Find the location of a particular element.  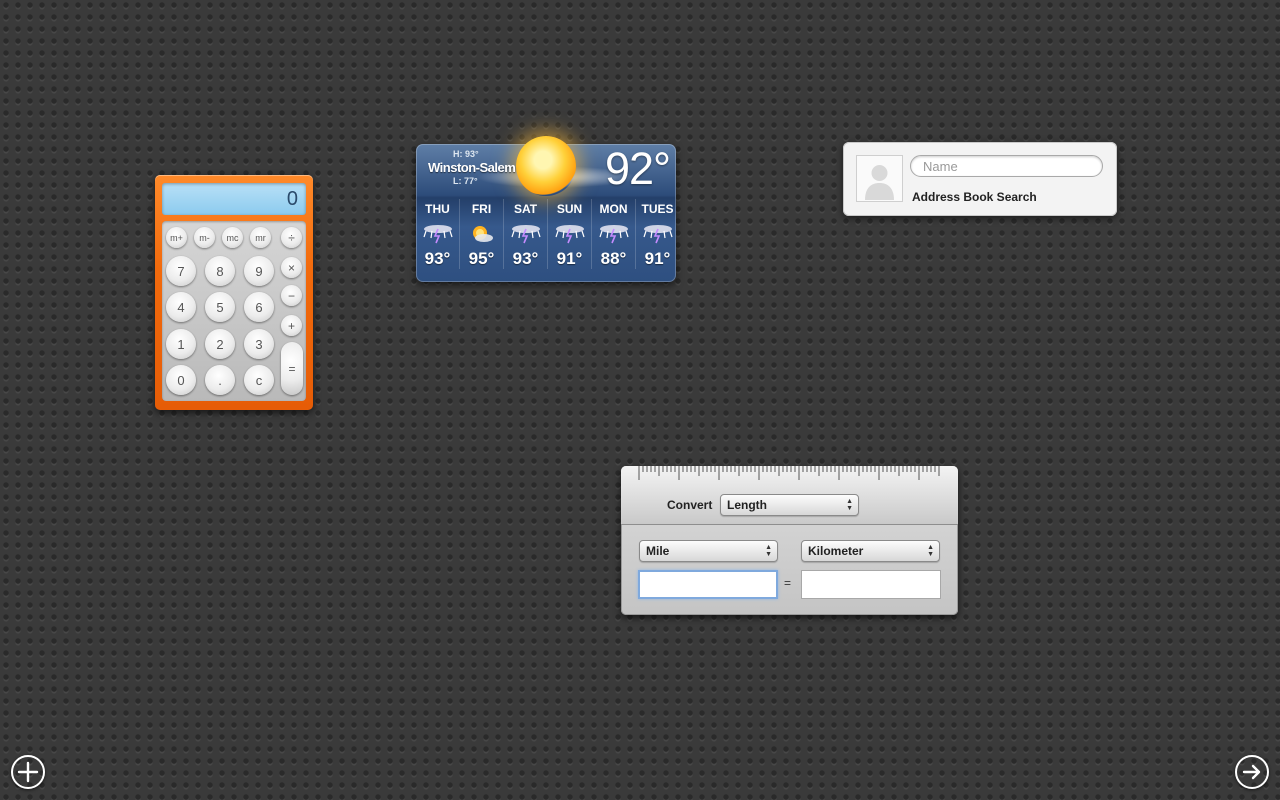

clear-button: c is located at coordinates (259, 380).